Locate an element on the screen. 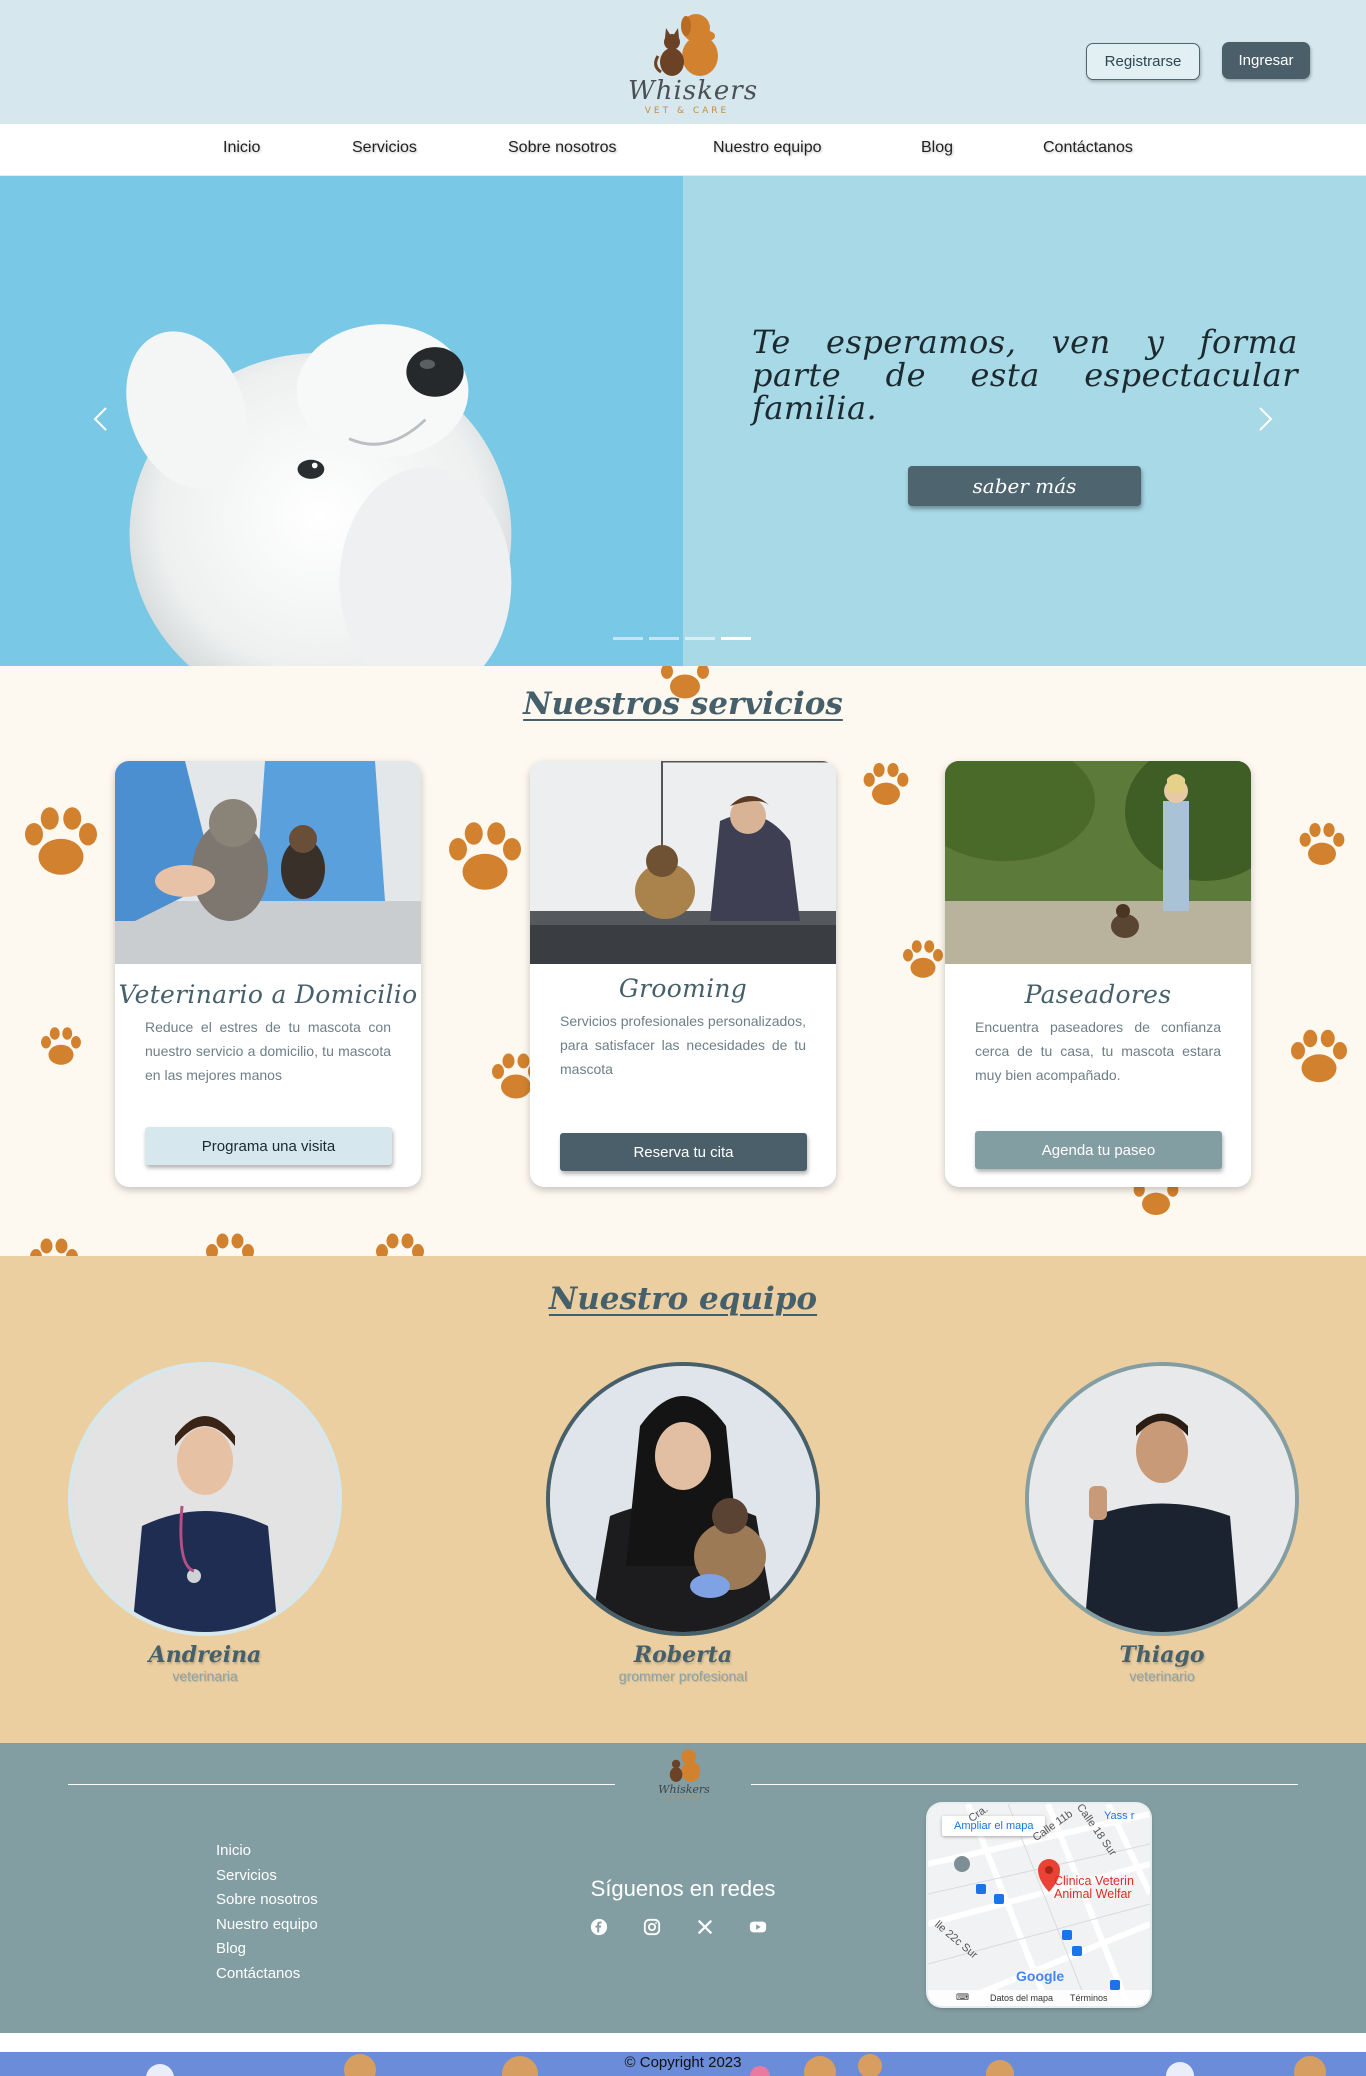 The width and height of the screenshot is (1366, 2076). white-dog-illustration is located at coordinates (319, 495).